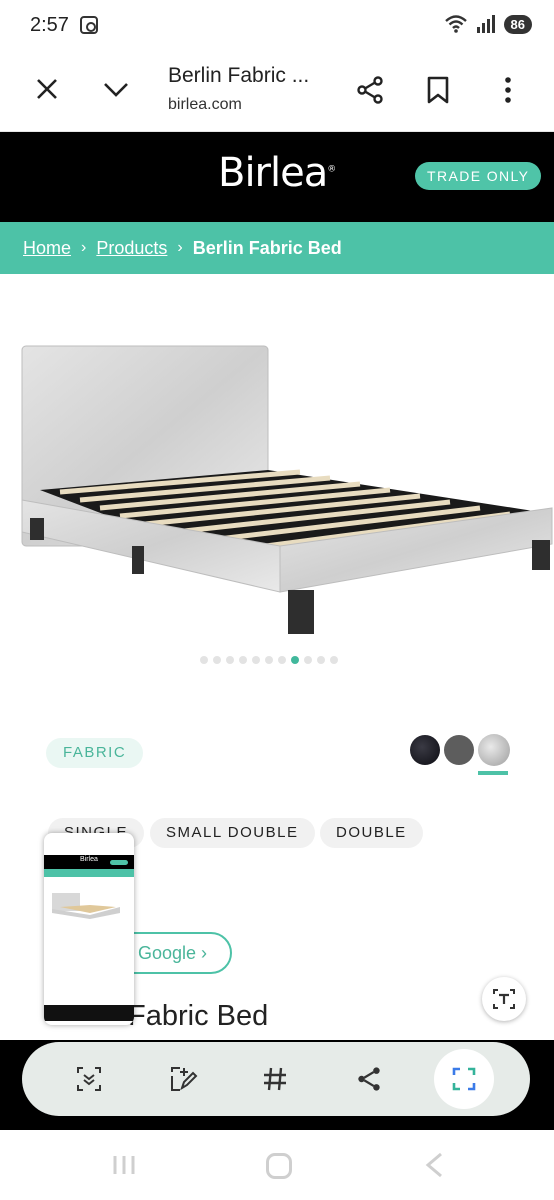 This screenshot has height=1200, width=554. I want to click on swatch-grey, so click(459, 750).